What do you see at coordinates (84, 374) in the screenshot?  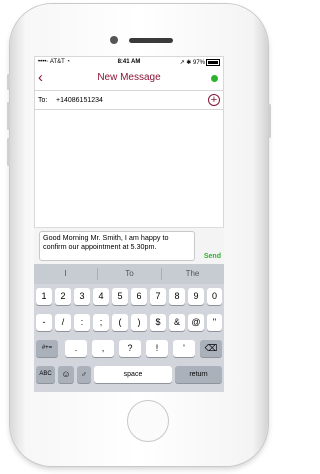 I see `microphone-key-icon: ♂` at bounding box center [84, 374].